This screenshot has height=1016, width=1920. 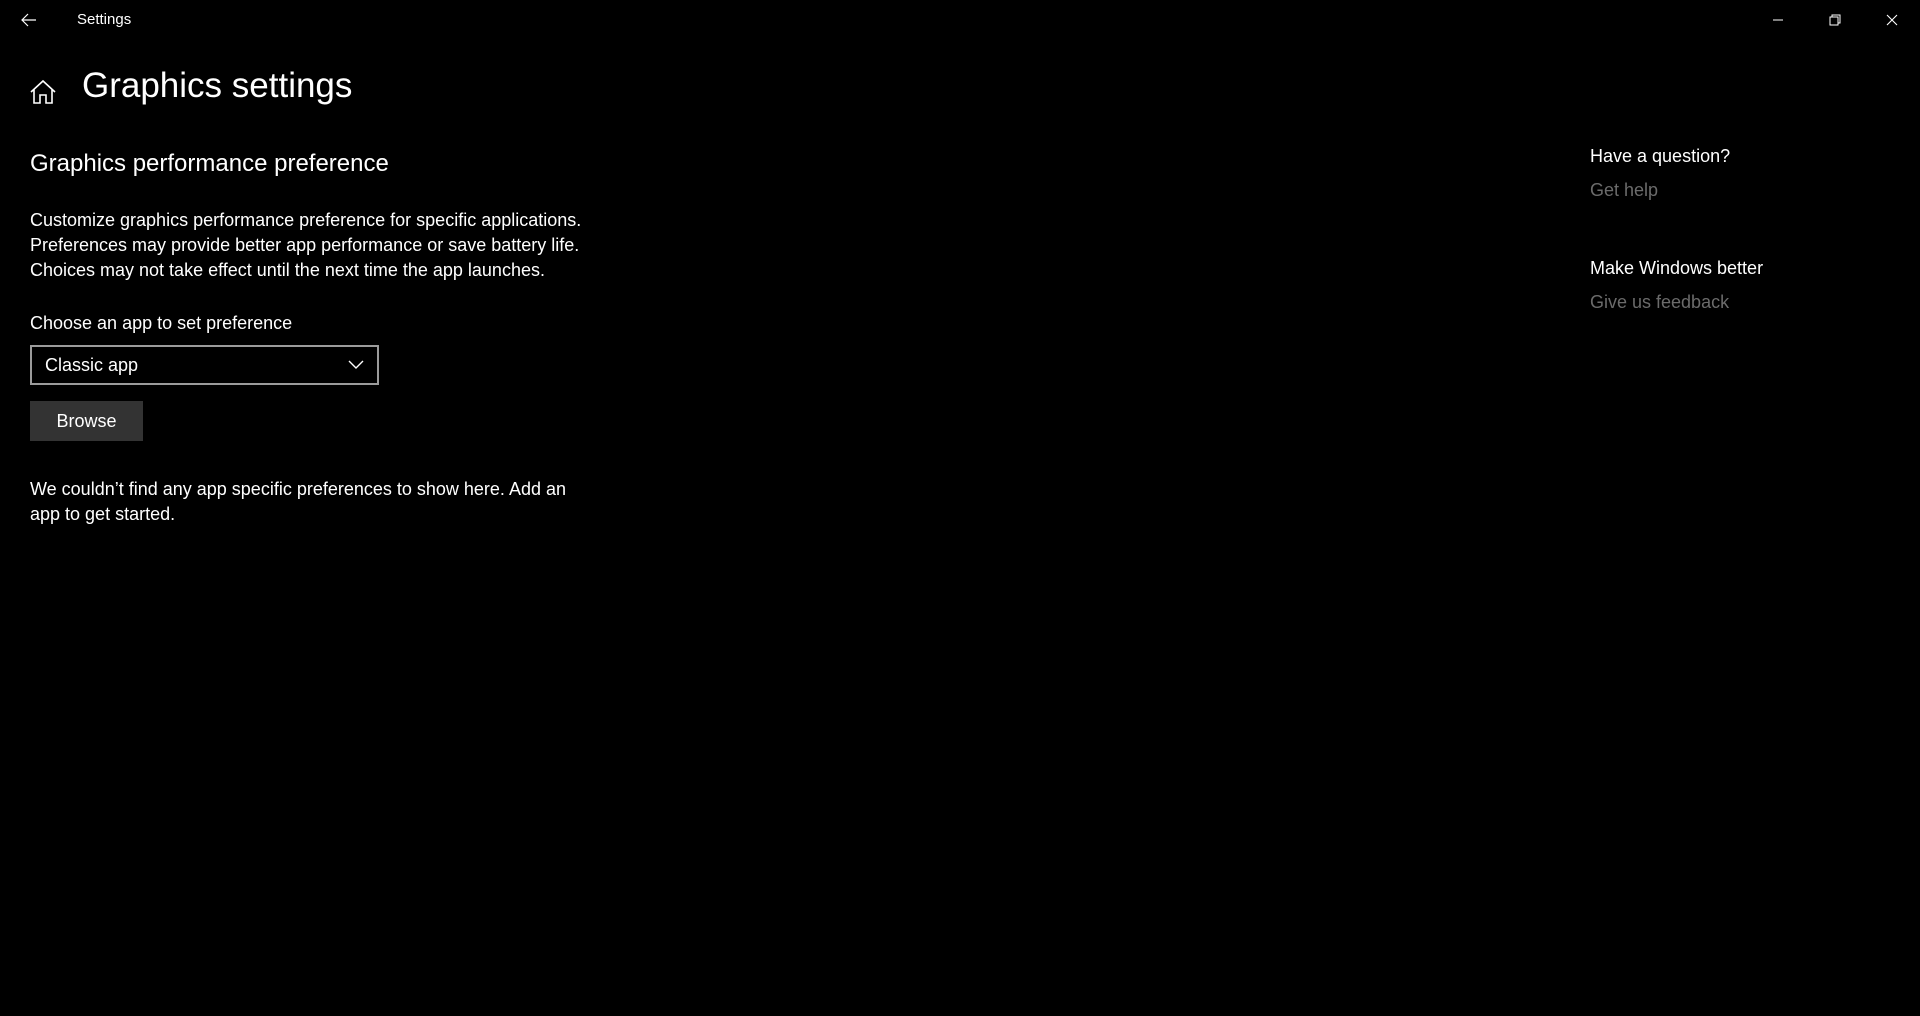 What do you see at coordinates (960, 20) in the screenshot?
I see `title-bar: Settings` at bounding box center [960, 20].